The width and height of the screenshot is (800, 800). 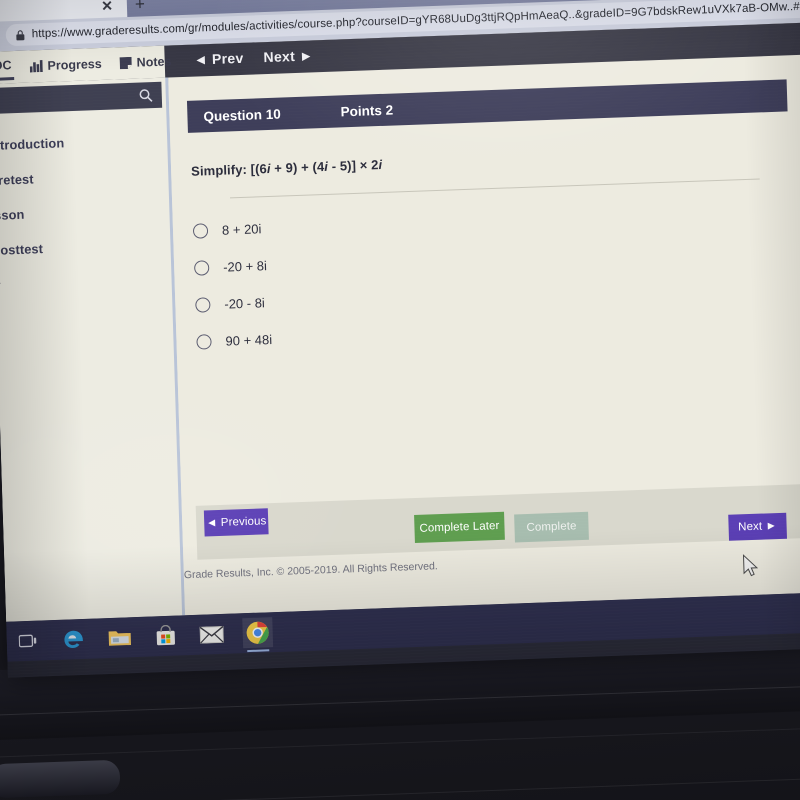 I want to click on plus-icon: +, so click(x=140, y=7).